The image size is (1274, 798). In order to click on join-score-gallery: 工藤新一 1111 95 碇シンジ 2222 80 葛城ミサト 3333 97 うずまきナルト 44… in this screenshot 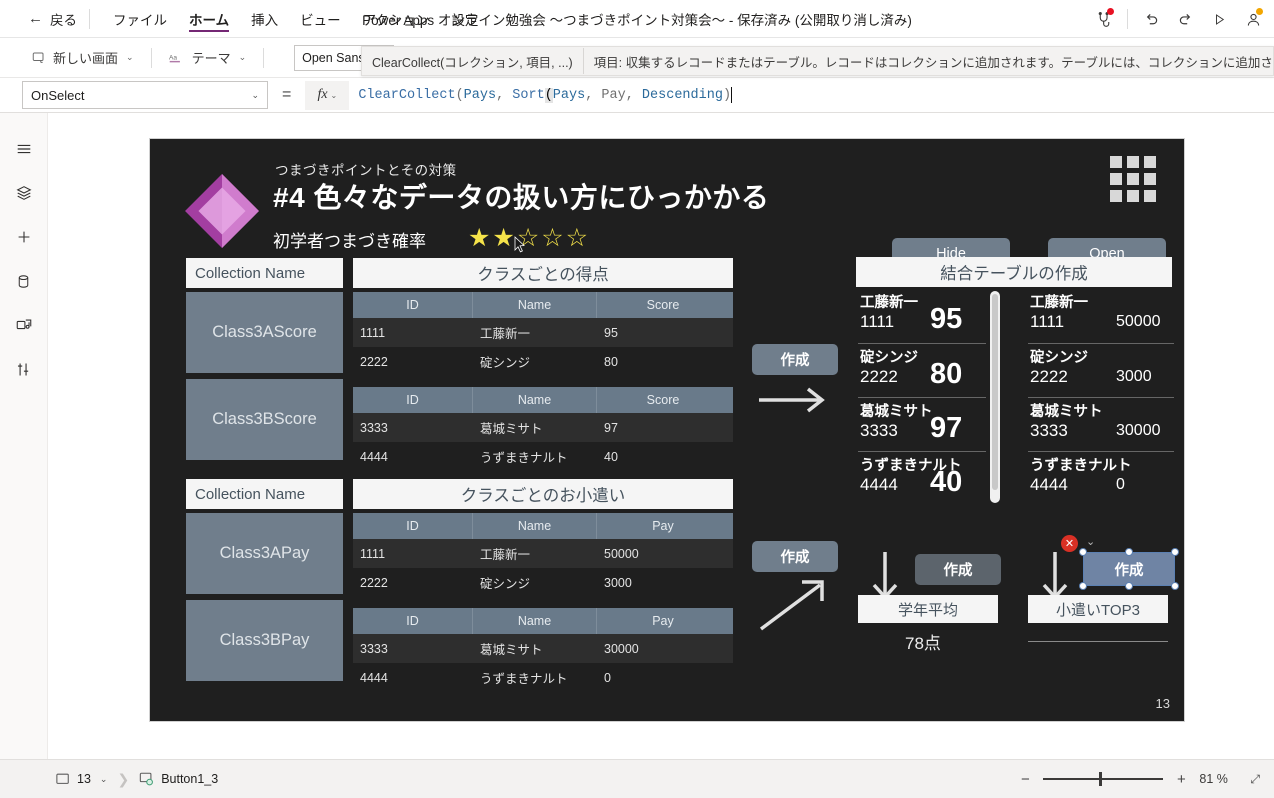, I will do `click(922, 397)`.